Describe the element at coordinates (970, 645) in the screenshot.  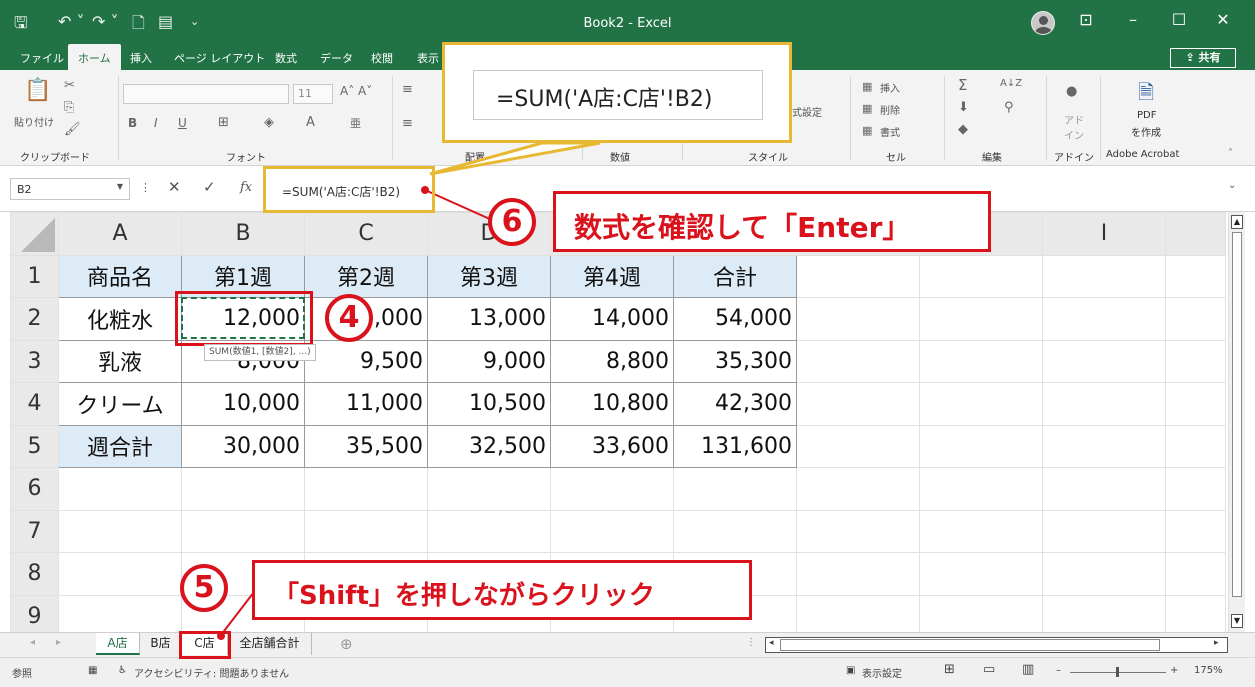
I see `horizontal-scroll-thumb` at that location.